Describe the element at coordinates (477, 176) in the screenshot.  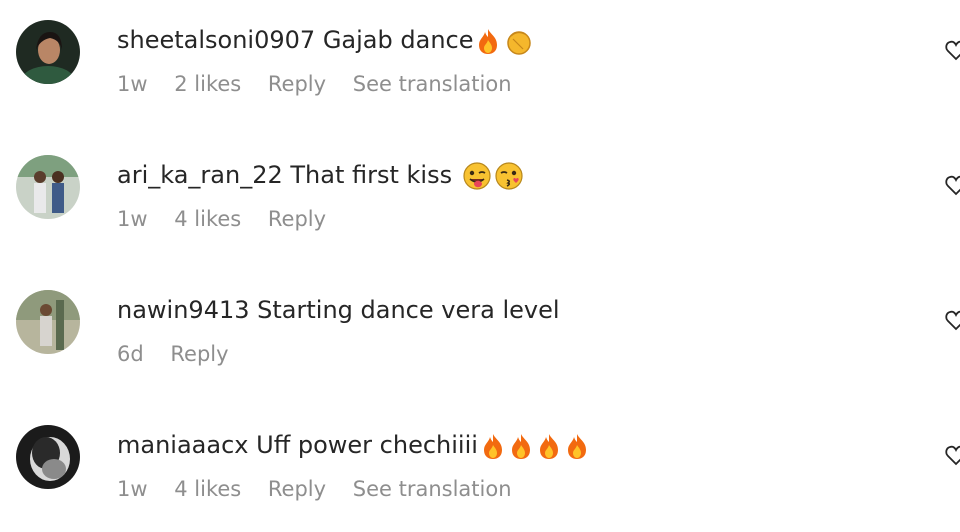
I see `tongue-face-emoji` at that location.